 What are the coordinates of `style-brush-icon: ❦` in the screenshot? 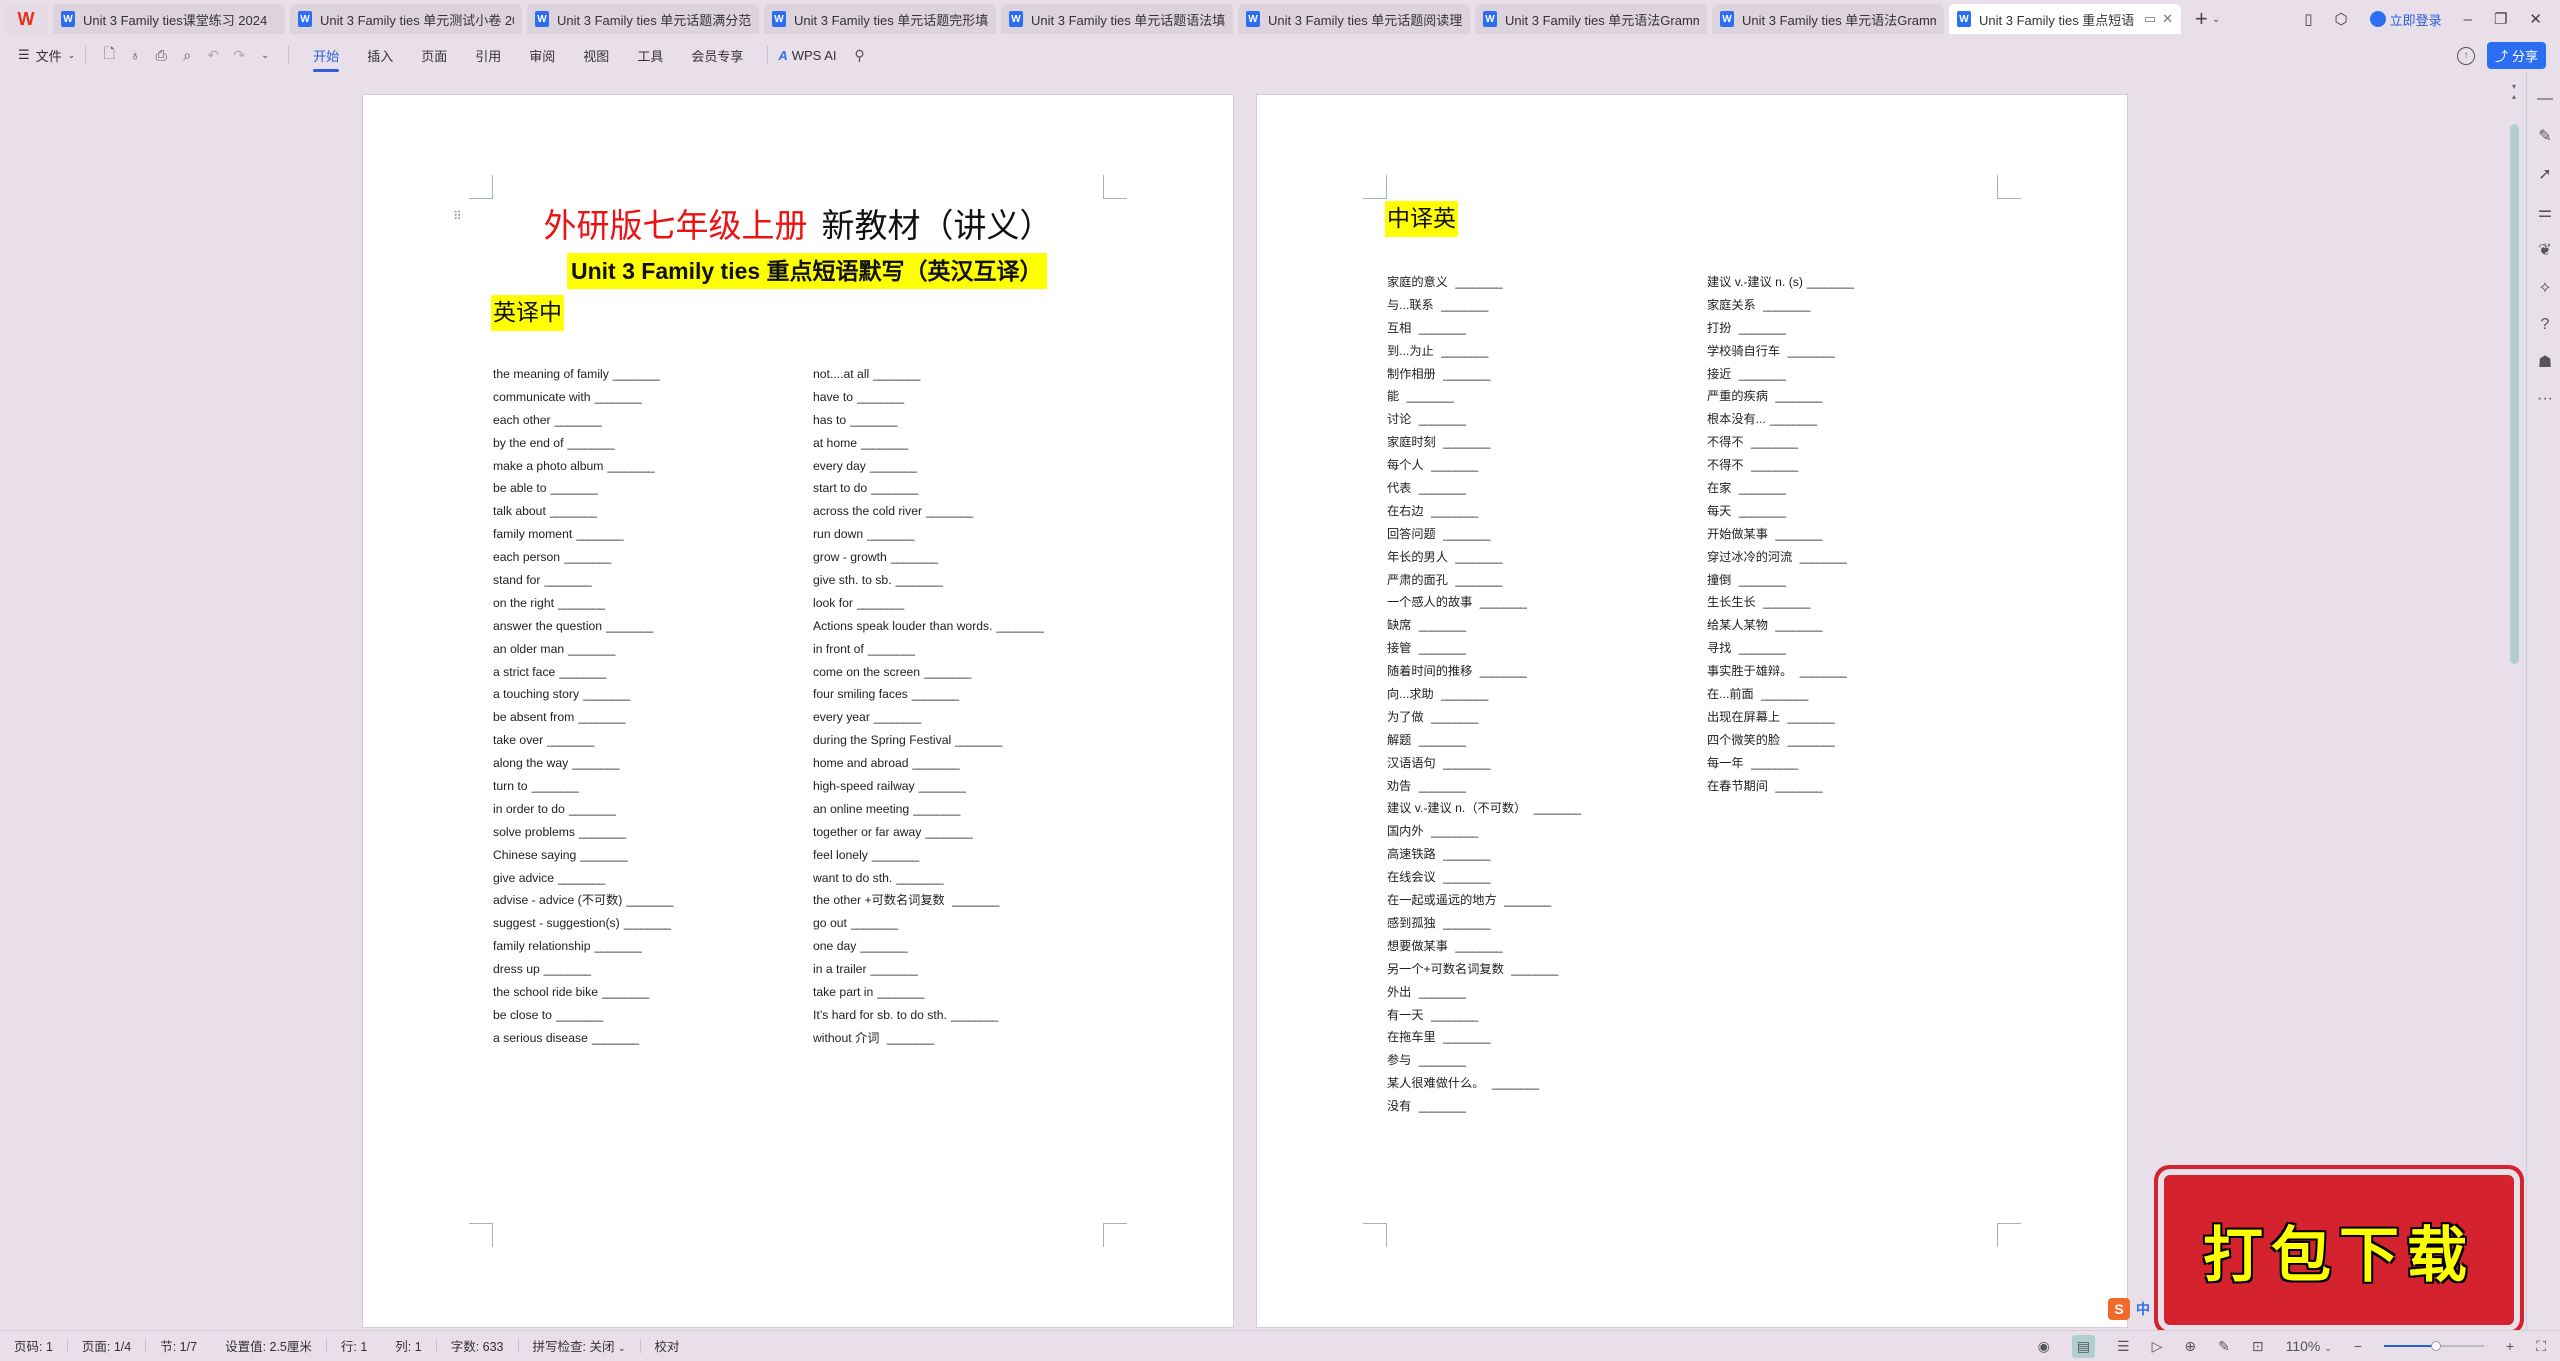 It's located at (2544, 250).